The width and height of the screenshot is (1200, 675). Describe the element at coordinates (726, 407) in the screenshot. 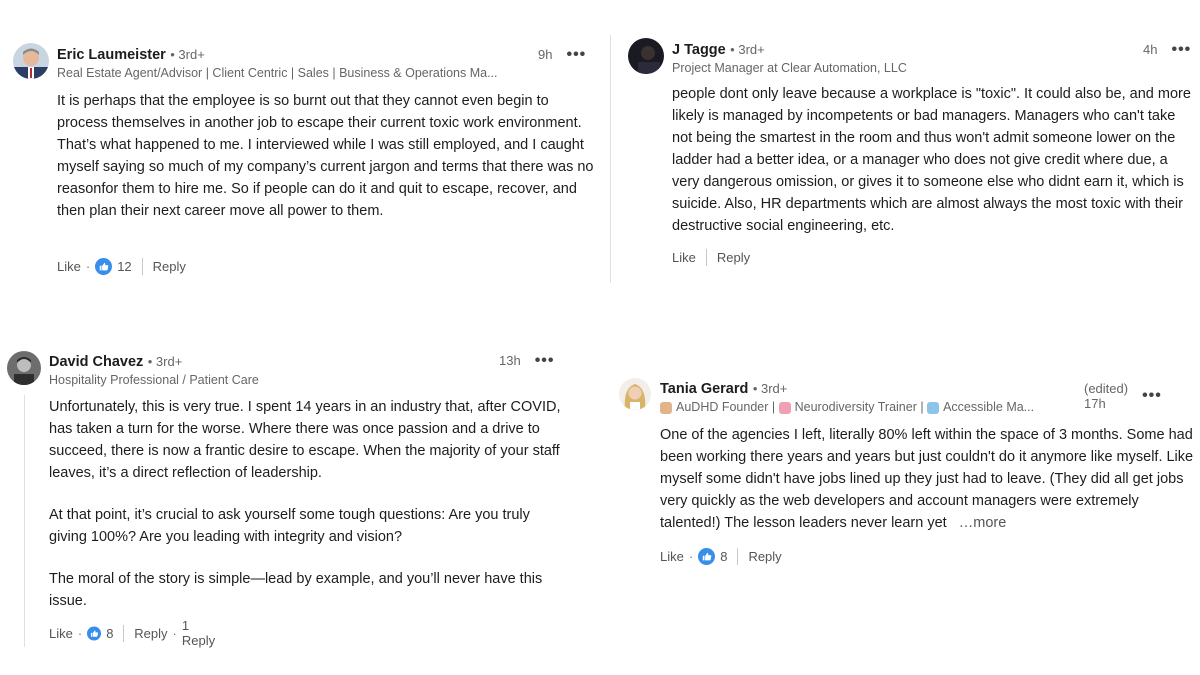

I see `headline-part: AuDHD Founder |` at that location.